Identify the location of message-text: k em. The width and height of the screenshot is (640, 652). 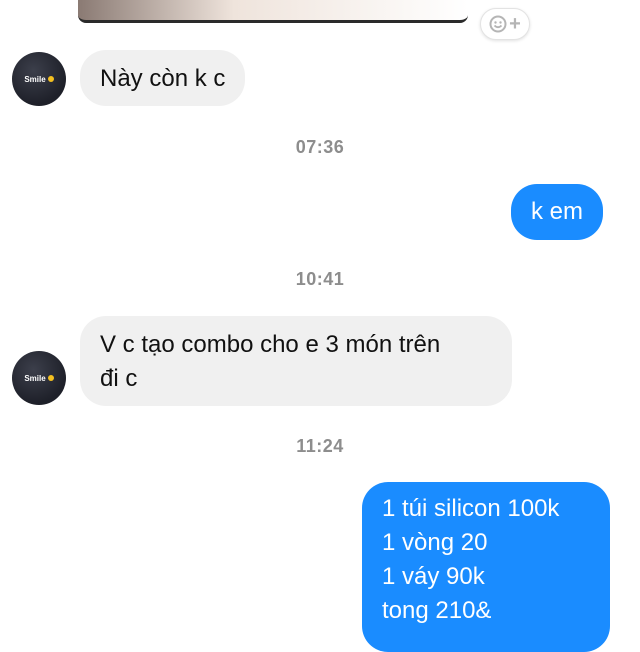
(557, 211).